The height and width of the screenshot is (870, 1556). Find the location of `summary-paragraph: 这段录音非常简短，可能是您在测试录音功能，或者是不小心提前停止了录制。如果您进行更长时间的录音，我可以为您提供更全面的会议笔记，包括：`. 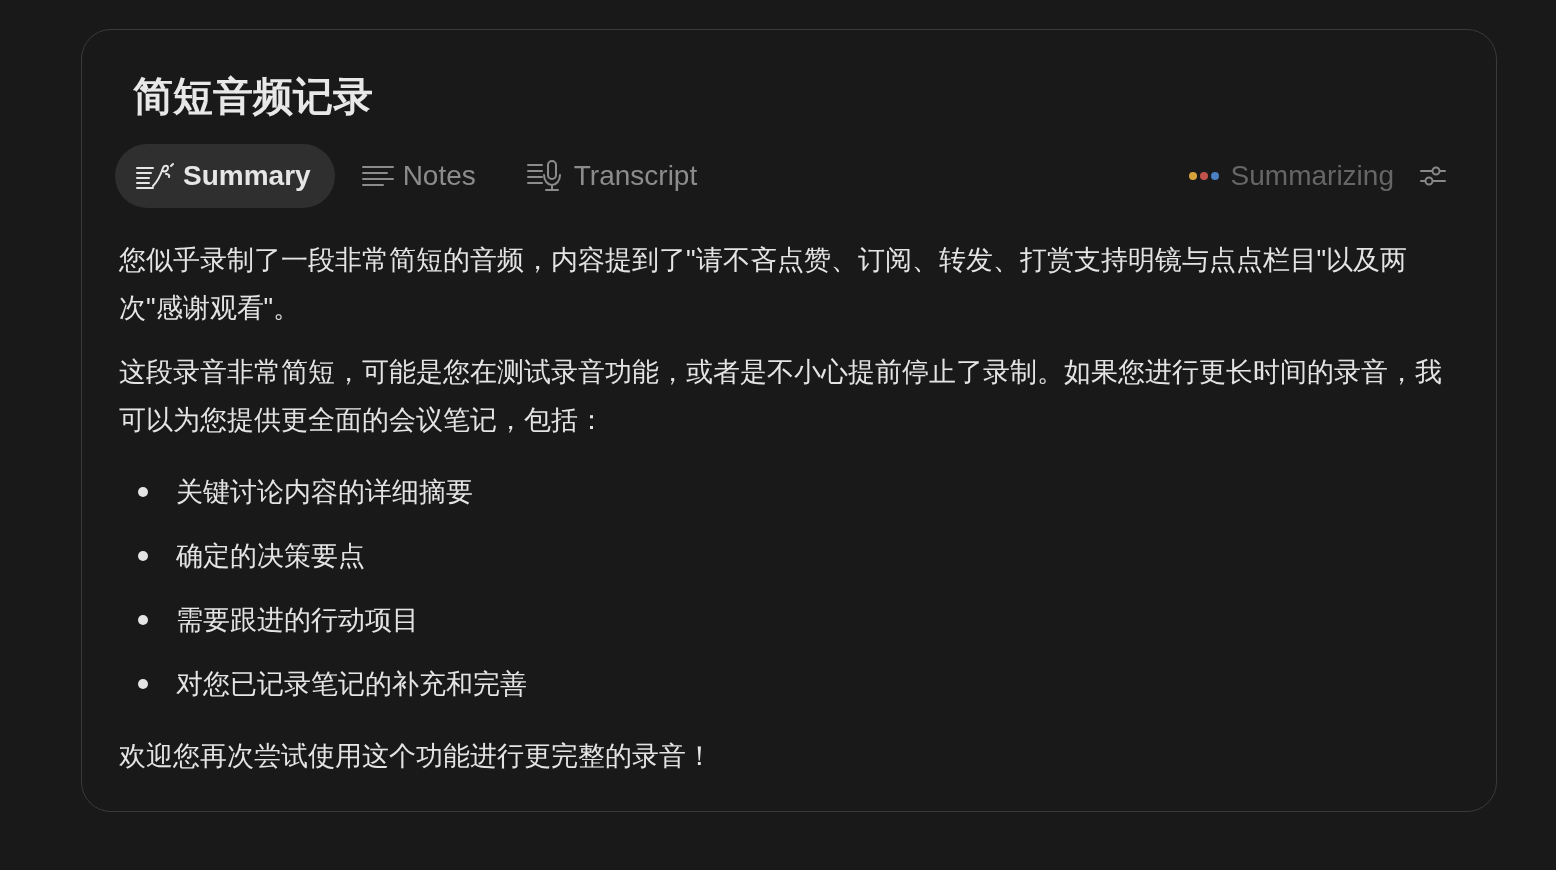

summary-paragraph: 这段录音非常简短，可能是您在测试录音功能，或者是不小心提前停止了录制。如果您进行更长时间的录音，我可以为您提供更全面的会议笔记，包括： is located at coordinates (781, 396).